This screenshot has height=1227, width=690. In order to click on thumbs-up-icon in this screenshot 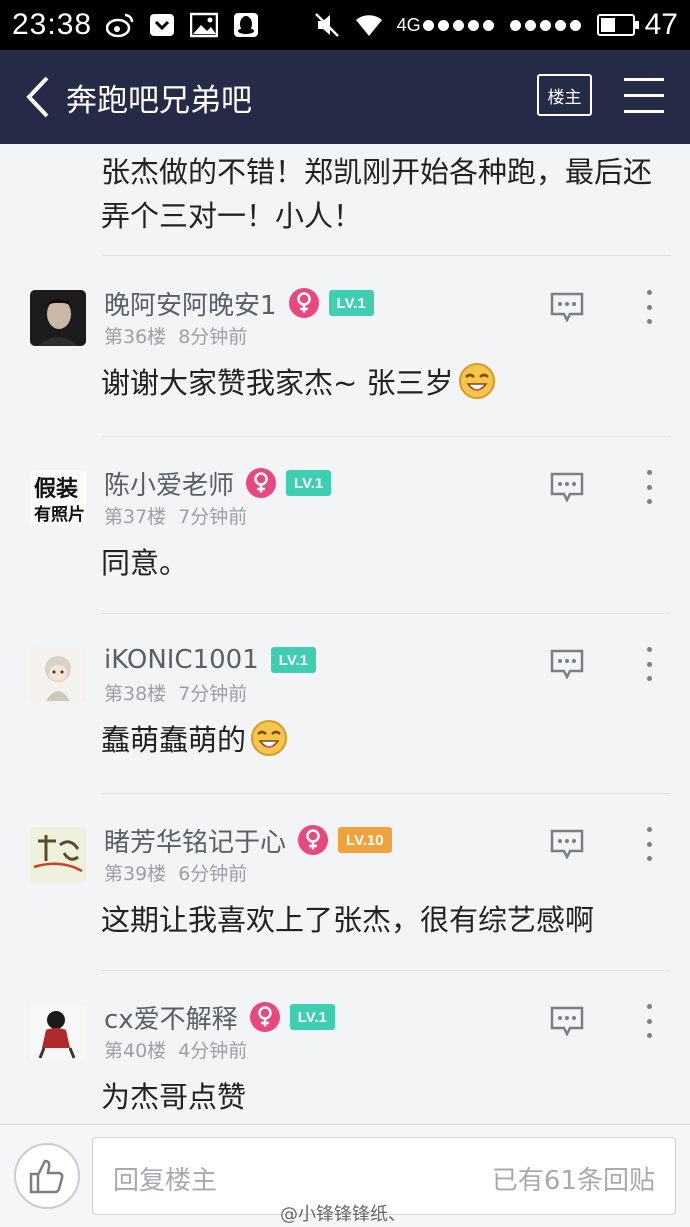, I will do `click(46, 1176)`.